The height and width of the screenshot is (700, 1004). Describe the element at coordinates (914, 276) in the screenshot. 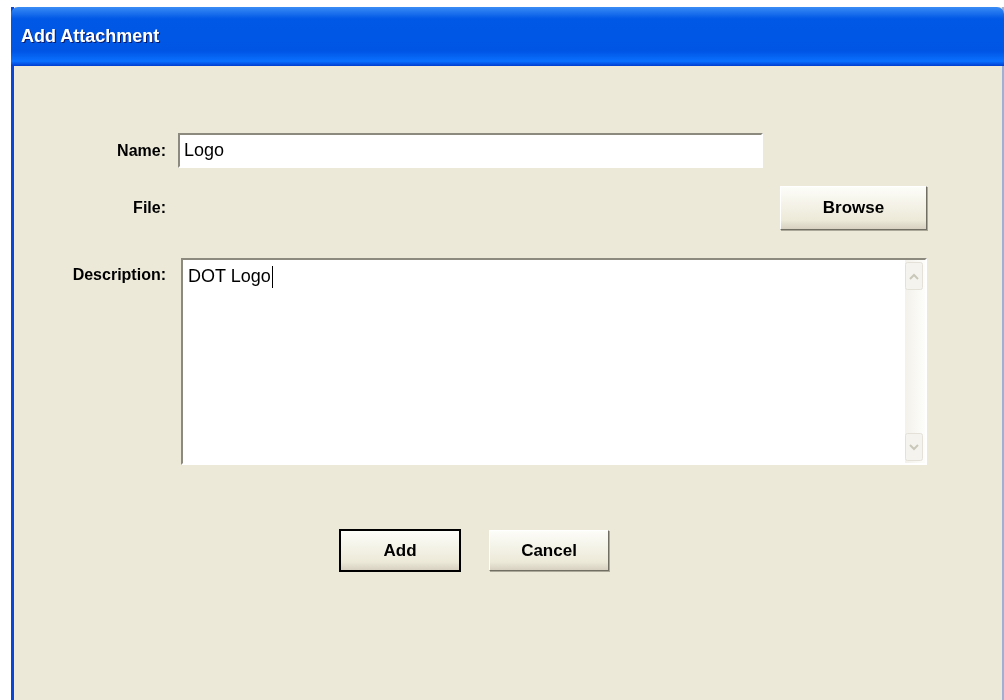

I see `scroll-up-icon` at that location.